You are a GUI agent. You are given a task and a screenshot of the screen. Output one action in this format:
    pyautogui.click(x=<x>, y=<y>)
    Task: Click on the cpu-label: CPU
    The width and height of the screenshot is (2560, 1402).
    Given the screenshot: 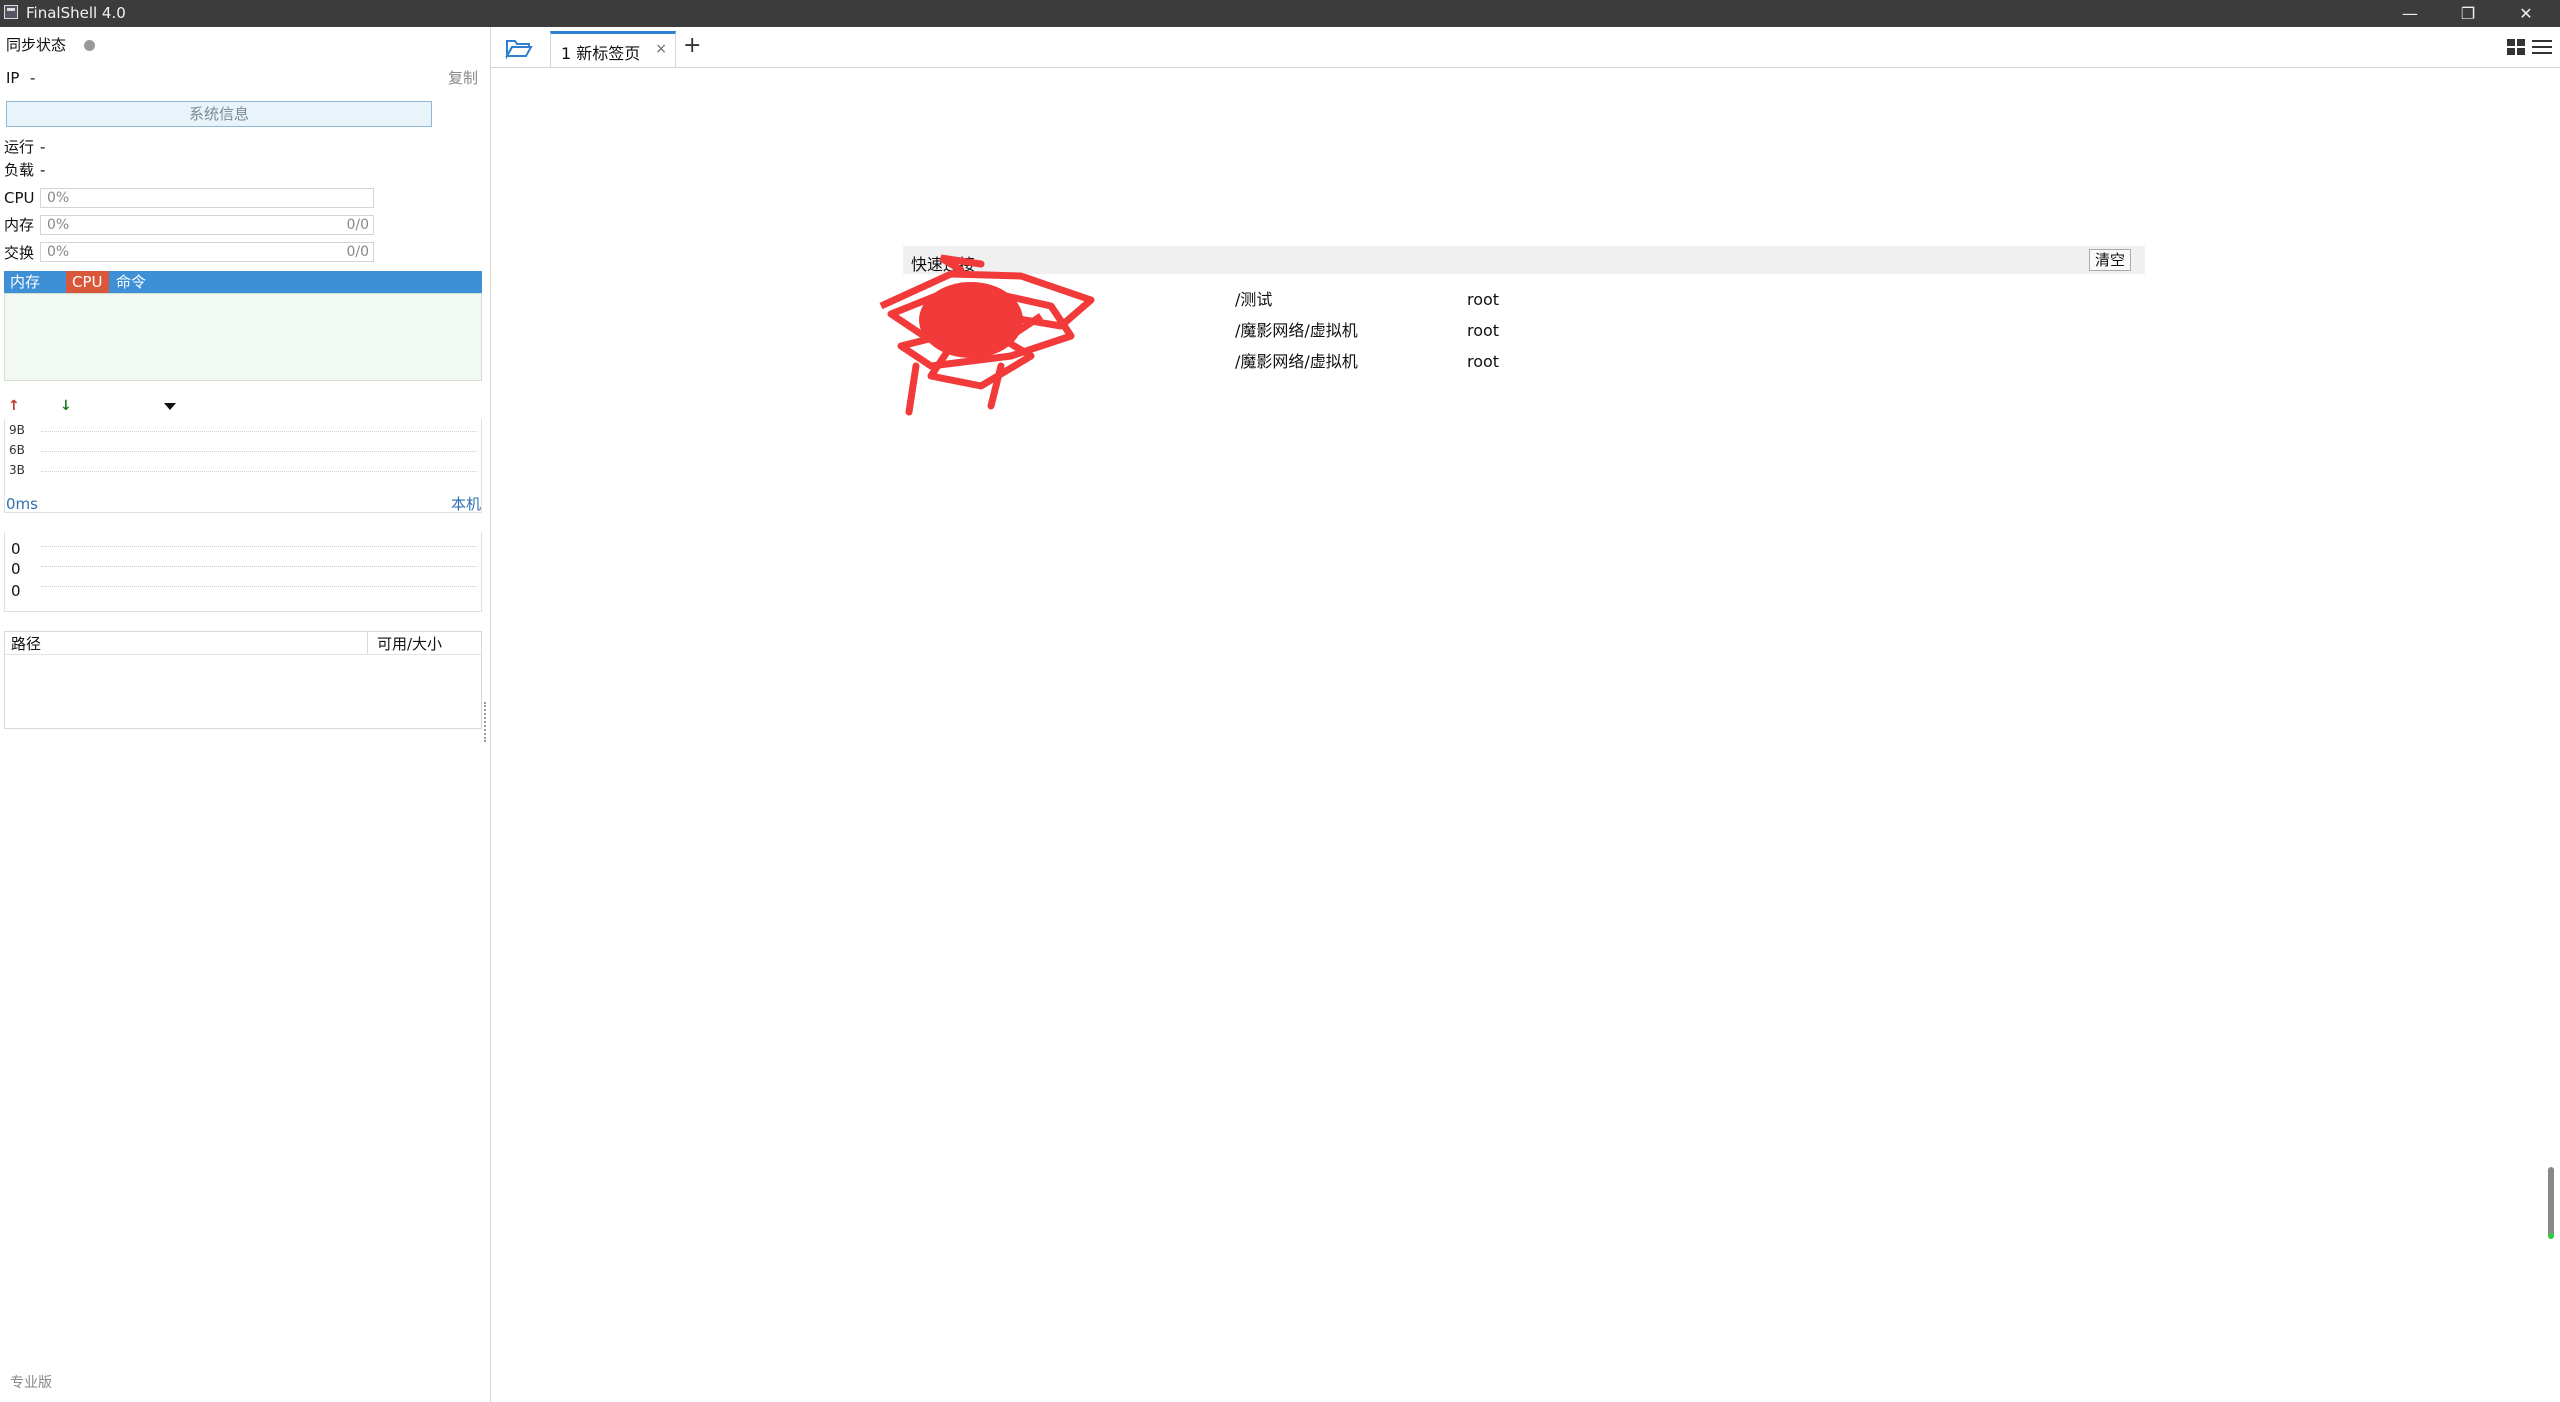 What is the action you would take?
    pyautogui.click(x=19, y=198)
    